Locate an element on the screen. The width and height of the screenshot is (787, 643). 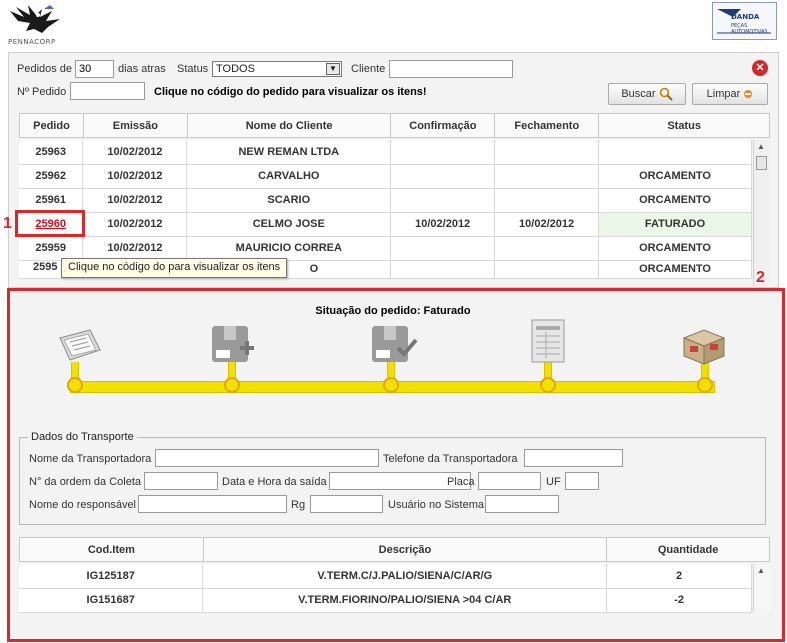
column-header-confirmacao: Confirmação is located at coordinates (443, 125).